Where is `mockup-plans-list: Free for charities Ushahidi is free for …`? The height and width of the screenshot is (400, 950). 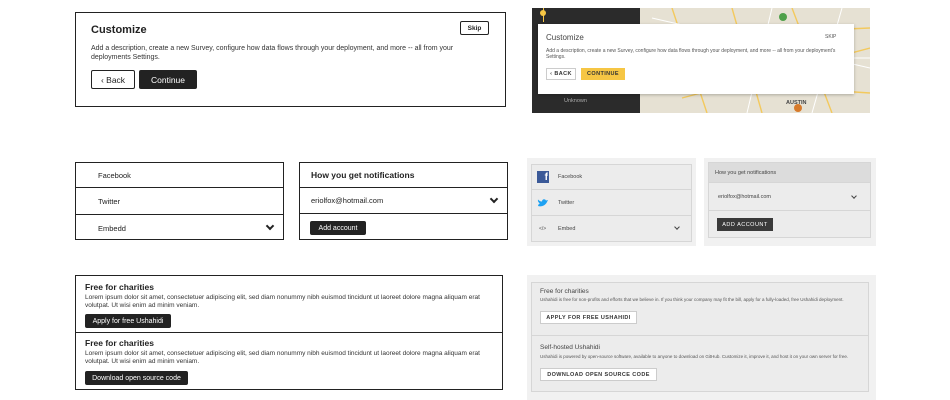
mockup-plans-list: Free for charities Ushahidi is free for … is located at coordinates (700, 337).